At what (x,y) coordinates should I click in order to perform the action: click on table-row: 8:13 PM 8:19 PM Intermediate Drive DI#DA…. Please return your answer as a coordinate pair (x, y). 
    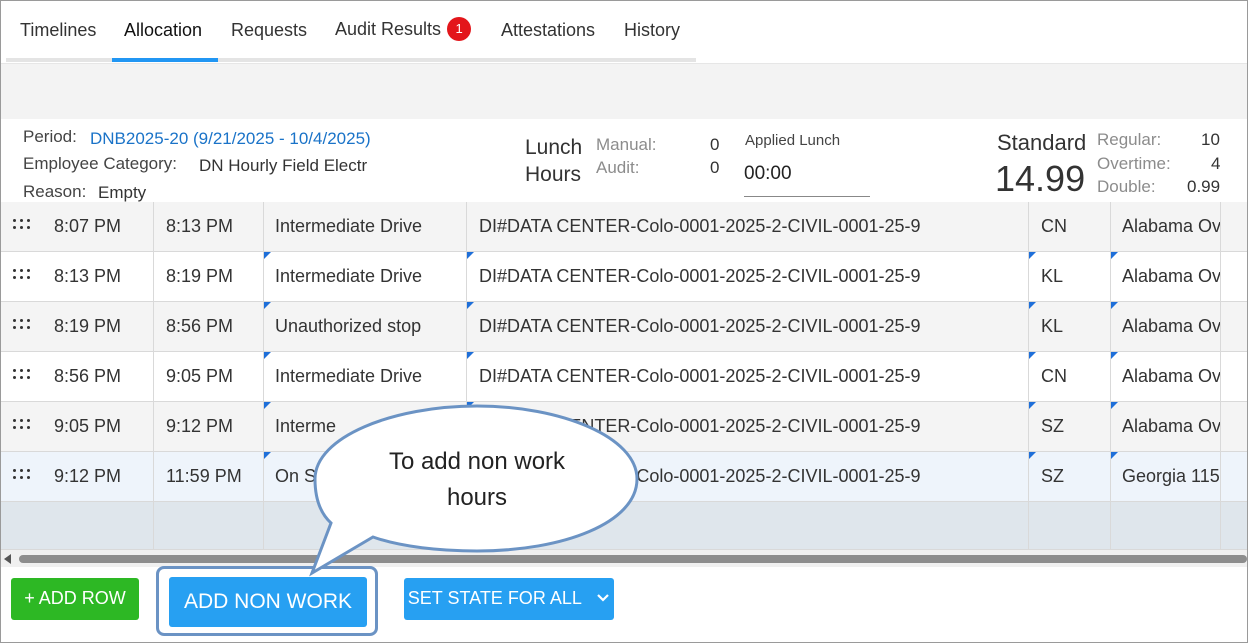
    Looking at the image, I should click on (624, 277).